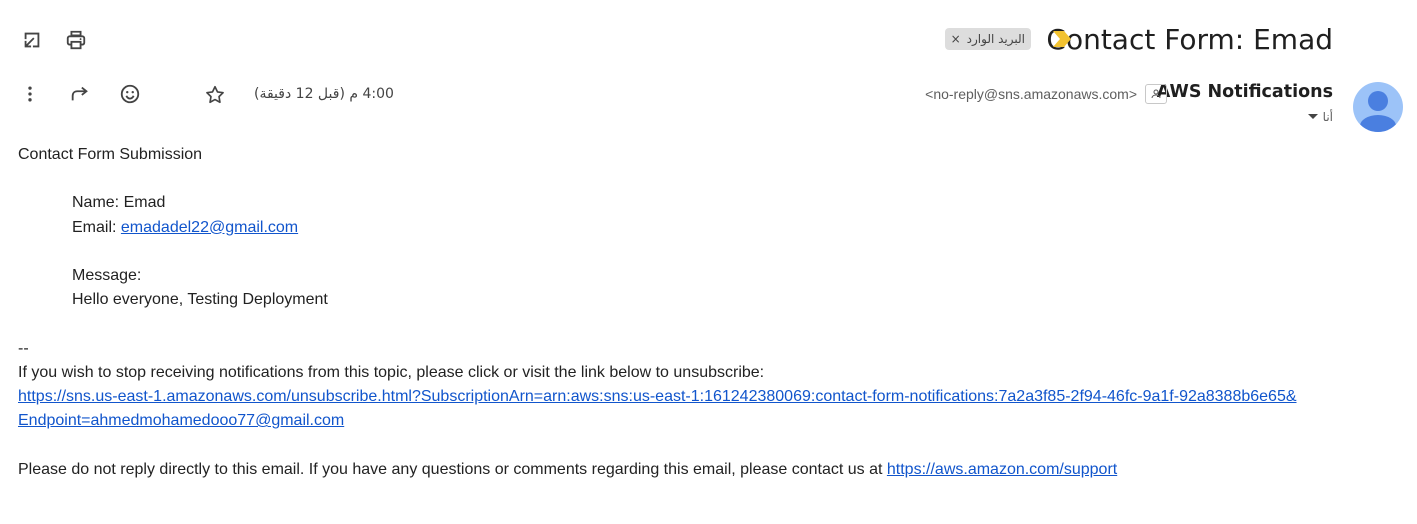  Describe the element at coordinates (956, 39) in the screenshot. I see `remove-label-button: ×` at that location.